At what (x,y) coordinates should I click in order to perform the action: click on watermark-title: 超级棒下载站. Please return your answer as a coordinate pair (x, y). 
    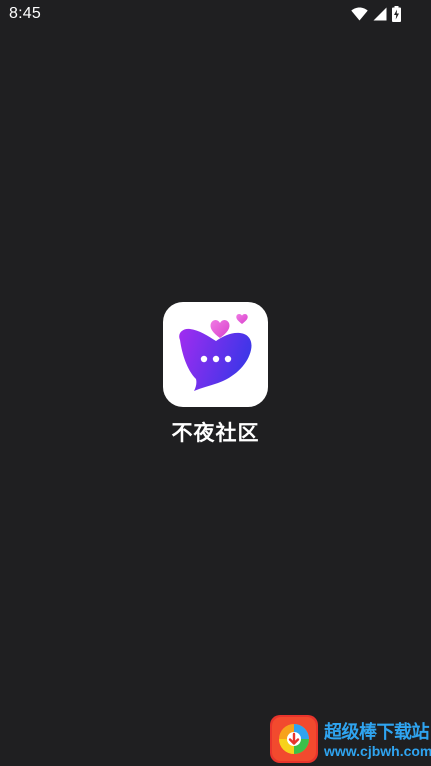
    Looking at the image, I should click on (377, 732).